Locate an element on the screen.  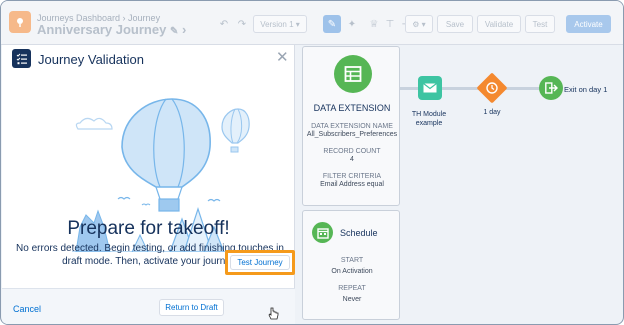
exit-node-label: Exit on day 1 is located at coordinates (586, 89).